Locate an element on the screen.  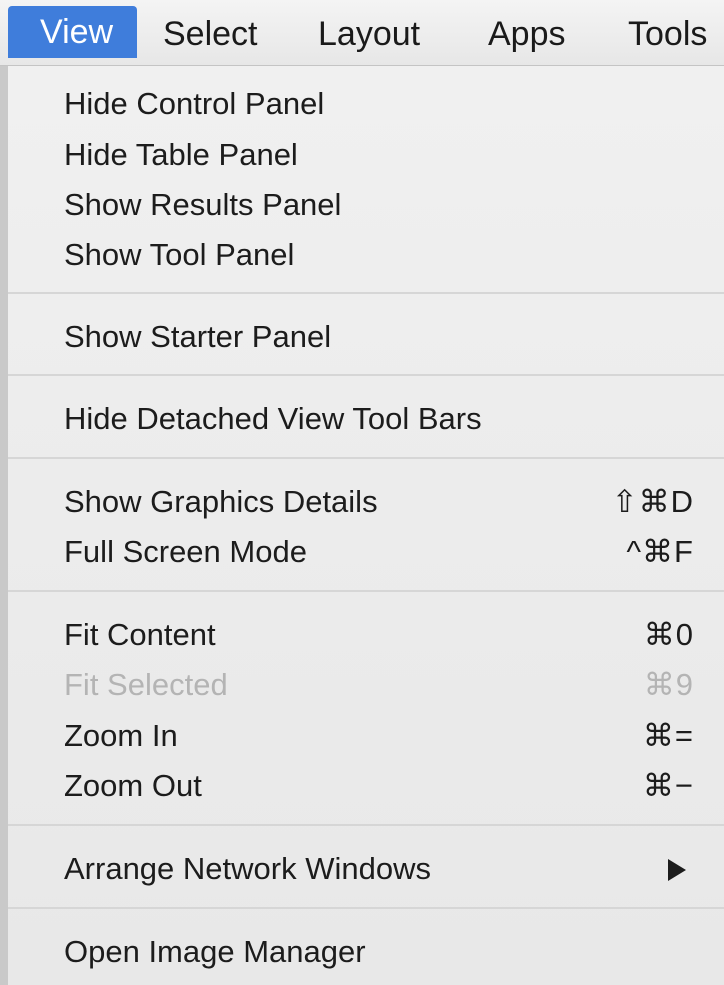
menu-item-hide-detached-view-tool-bars: Hide Detached View Tool Bars is located at coordinates (379, 418).